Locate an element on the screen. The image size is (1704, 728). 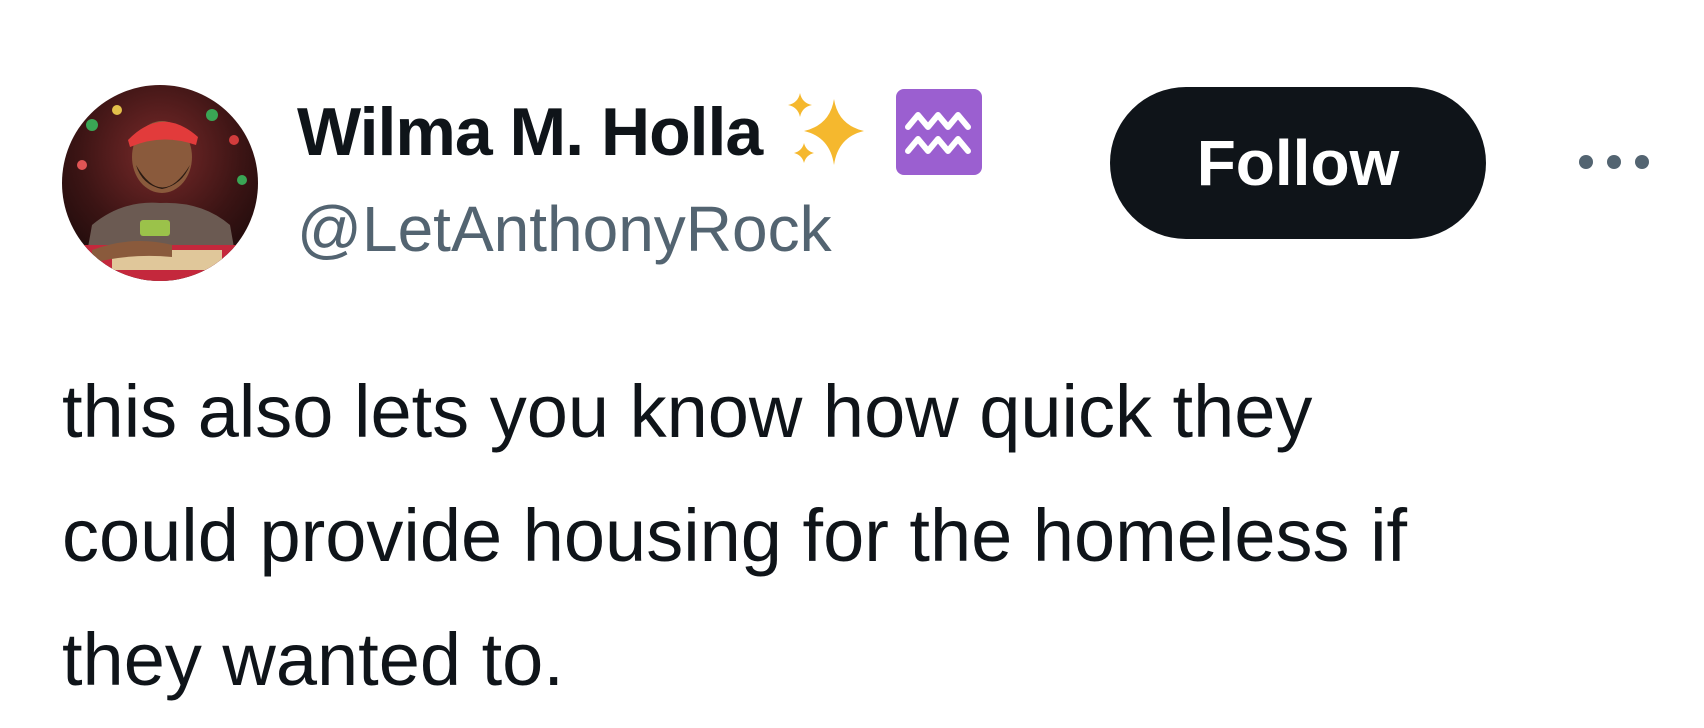
profile-photo-icon is located at coordinates (160, 183).